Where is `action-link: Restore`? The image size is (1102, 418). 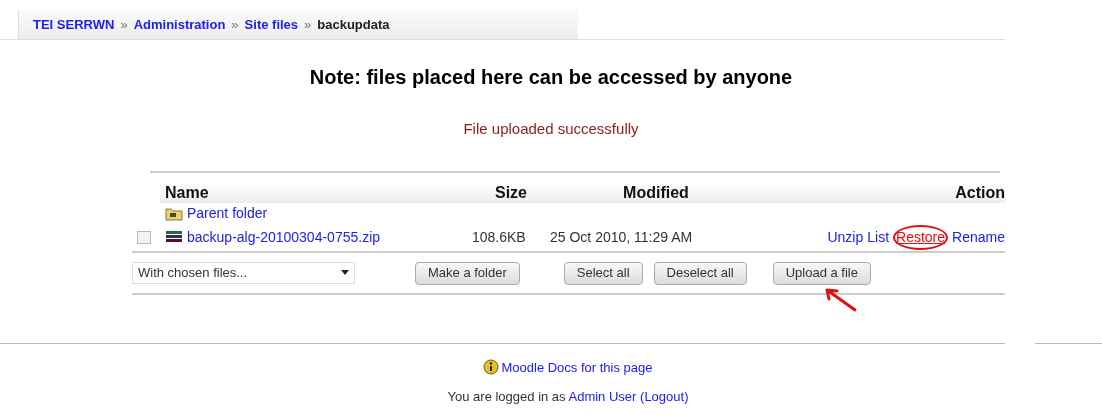 action-link: Restore is located at coordinates (921, 237).